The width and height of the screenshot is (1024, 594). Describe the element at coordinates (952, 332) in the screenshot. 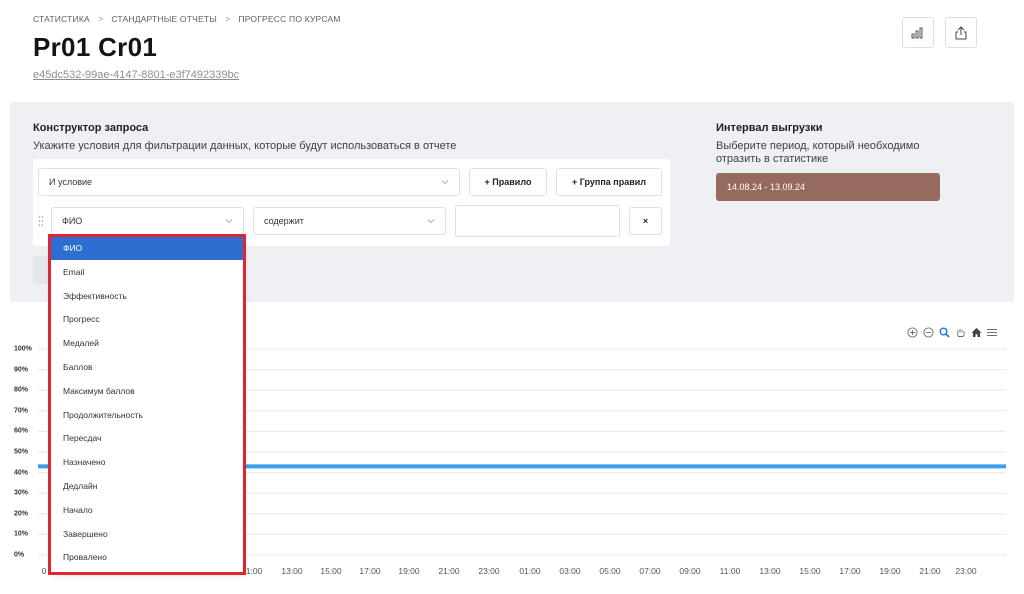

I see `chart-toolbar` at that location.